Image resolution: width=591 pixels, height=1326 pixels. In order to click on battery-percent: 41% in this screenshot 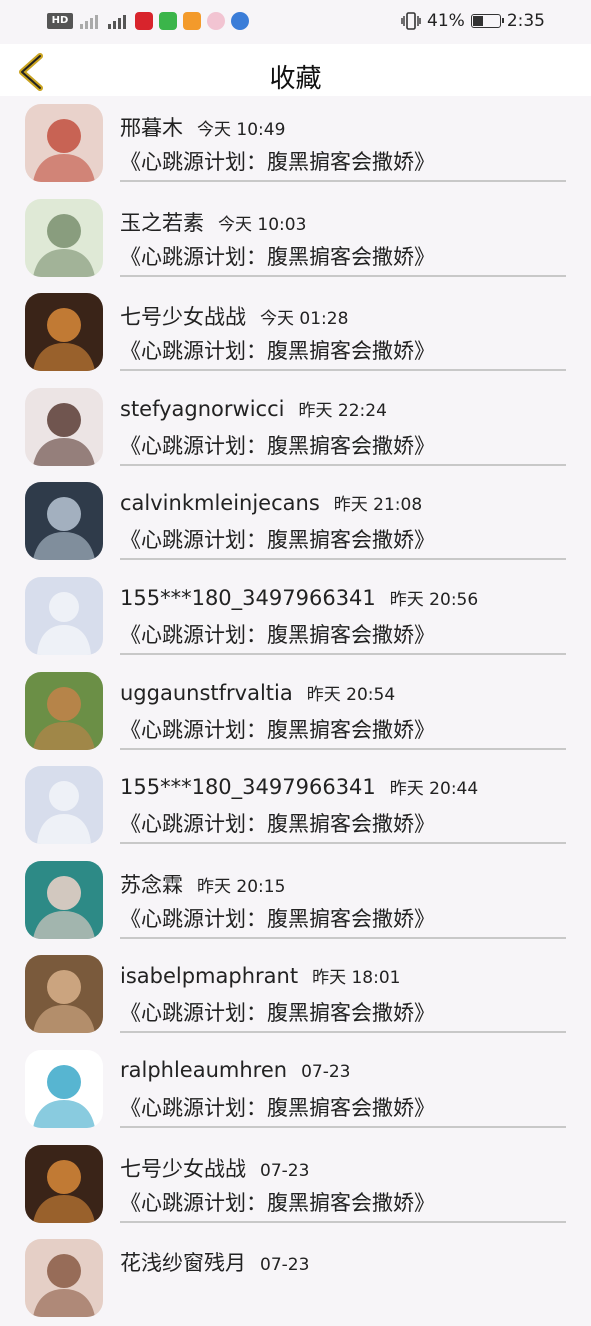, I will do `click(446, 21)`.